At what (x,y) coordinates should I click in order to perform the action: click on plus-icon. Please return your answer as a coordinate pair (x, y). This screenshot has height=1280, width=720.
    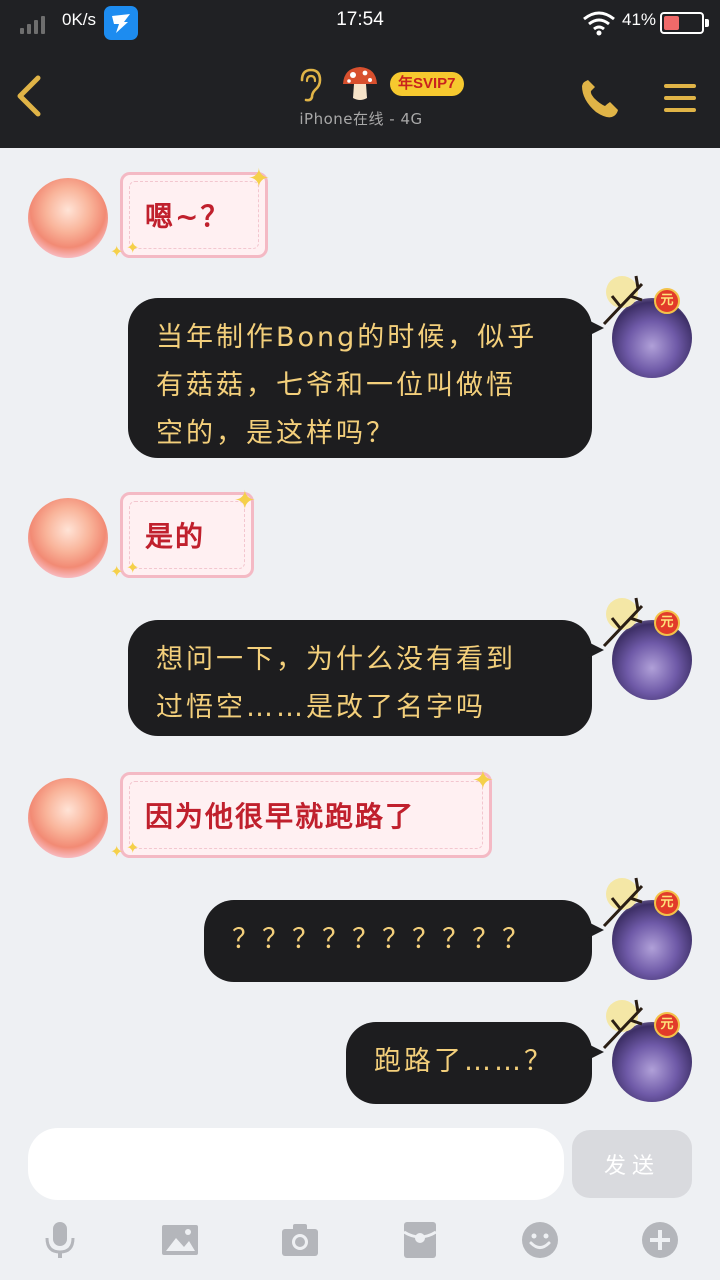
    Looking at the image, I should click on (660, 1240).